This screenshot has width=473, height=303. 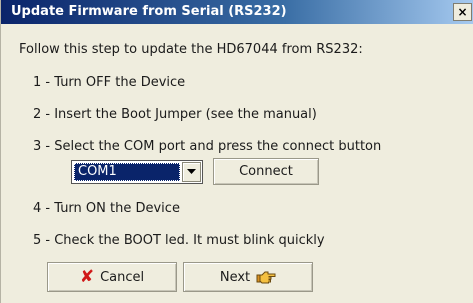 I want to click on close-button: ×, so click(x=462, y=12).